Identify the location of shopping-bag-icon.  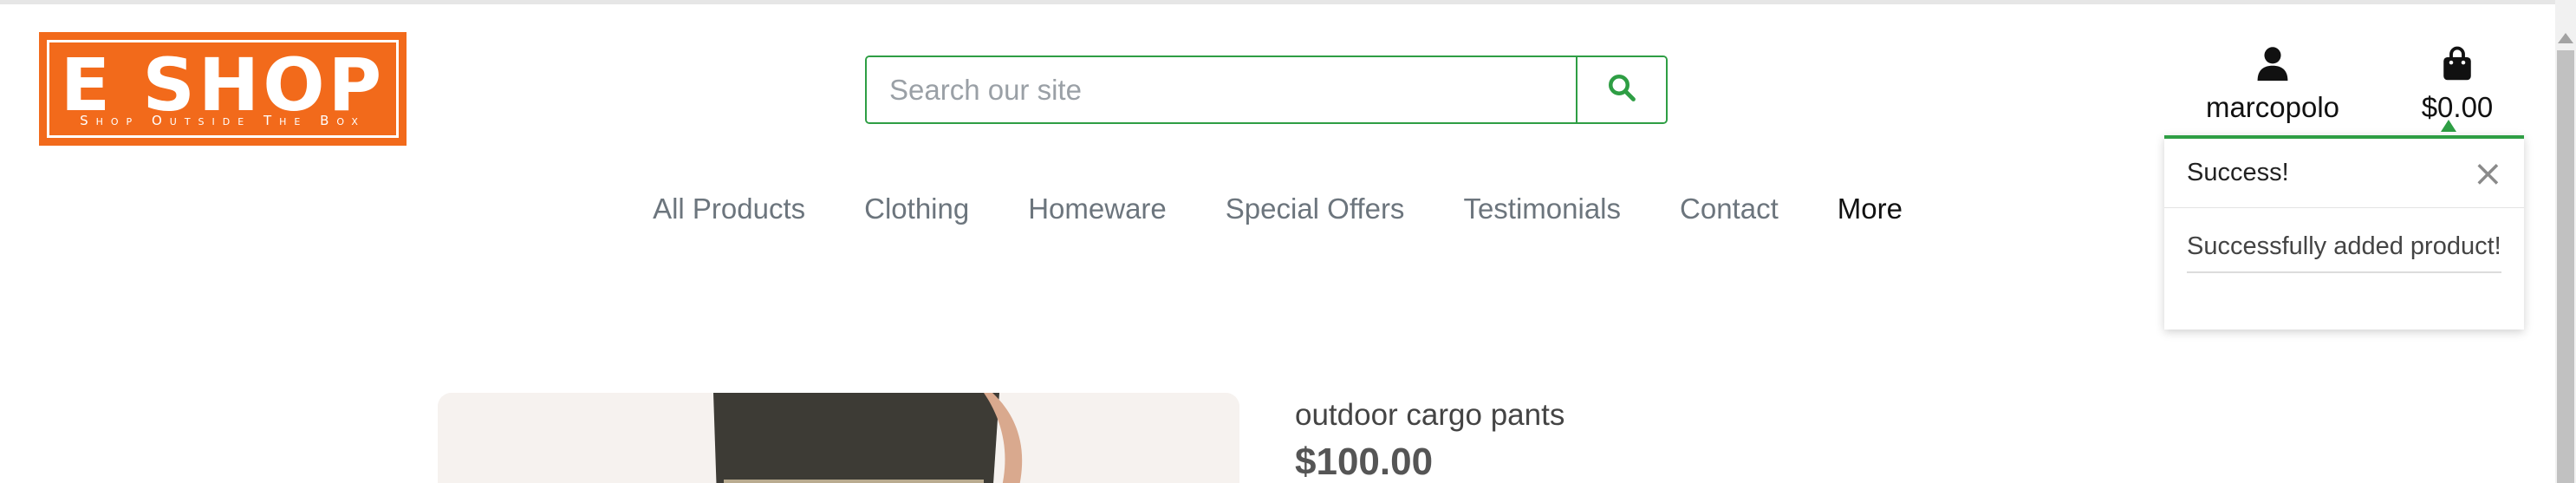
(2457, 66).